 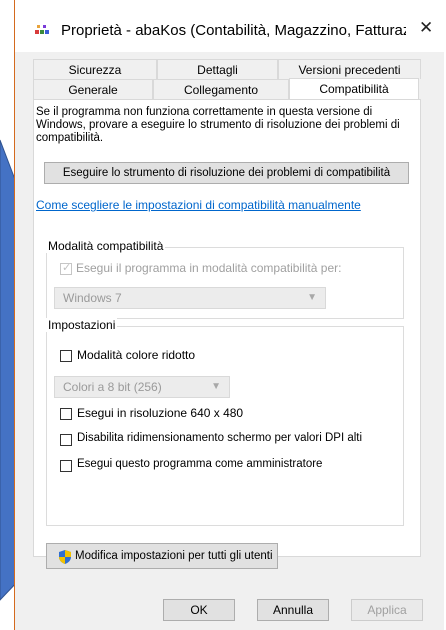 What do you see at coordinates (426, 28) in the screenshot?
I see `close-button: ✕` at bounding box center [426, 28].